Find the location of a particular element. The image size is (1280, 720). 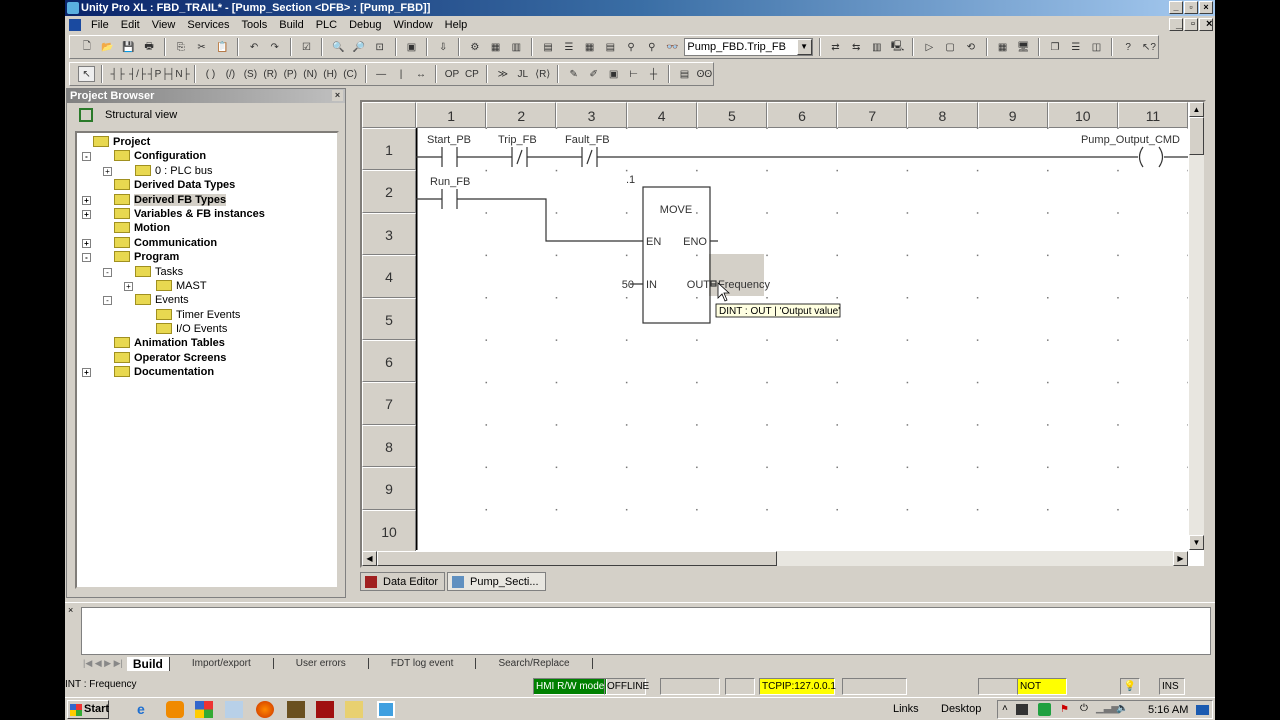

tree-item: + Derived FB Types is located at coordinates (207, 200).